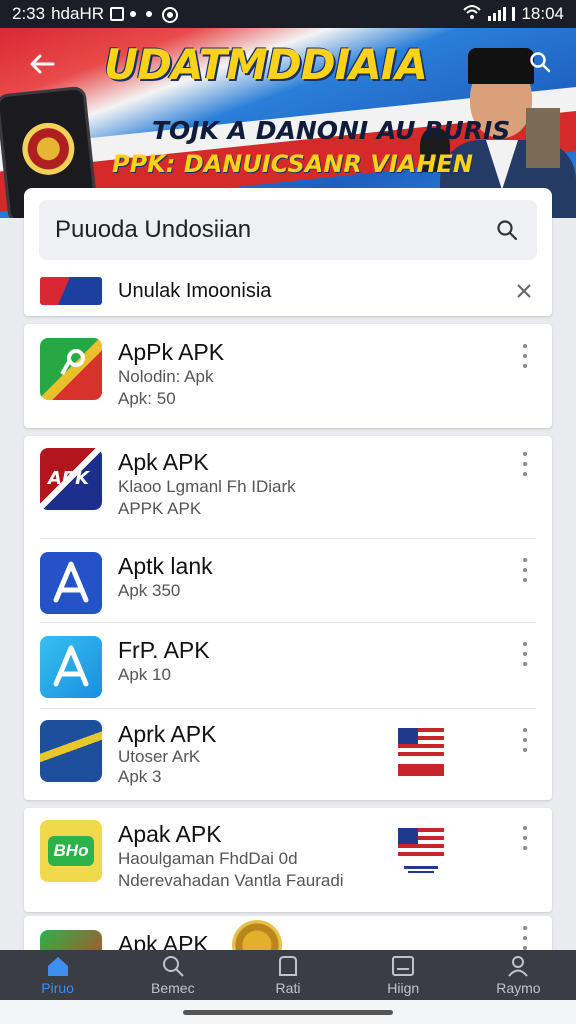  I want to click on search-submit, so click(507, 230).